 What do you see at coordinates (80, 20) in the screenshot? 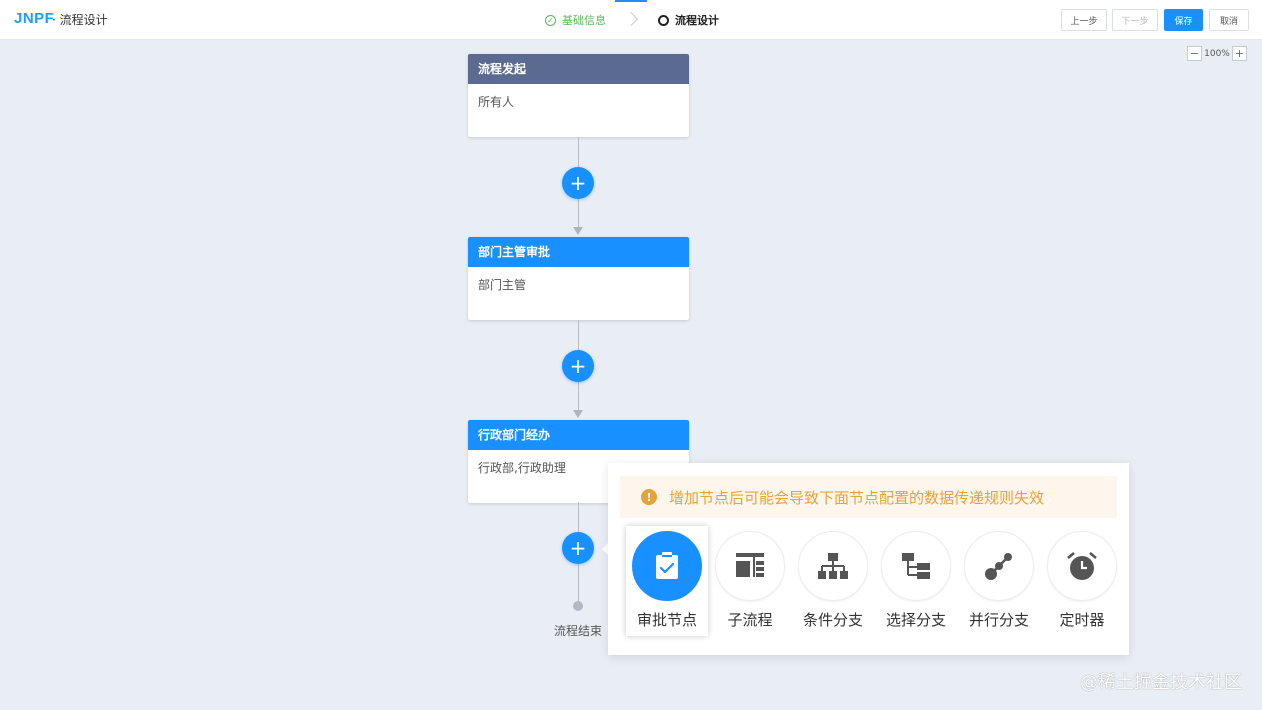
I see `app-title: · 流程设计` at bounding box center [80, 20].